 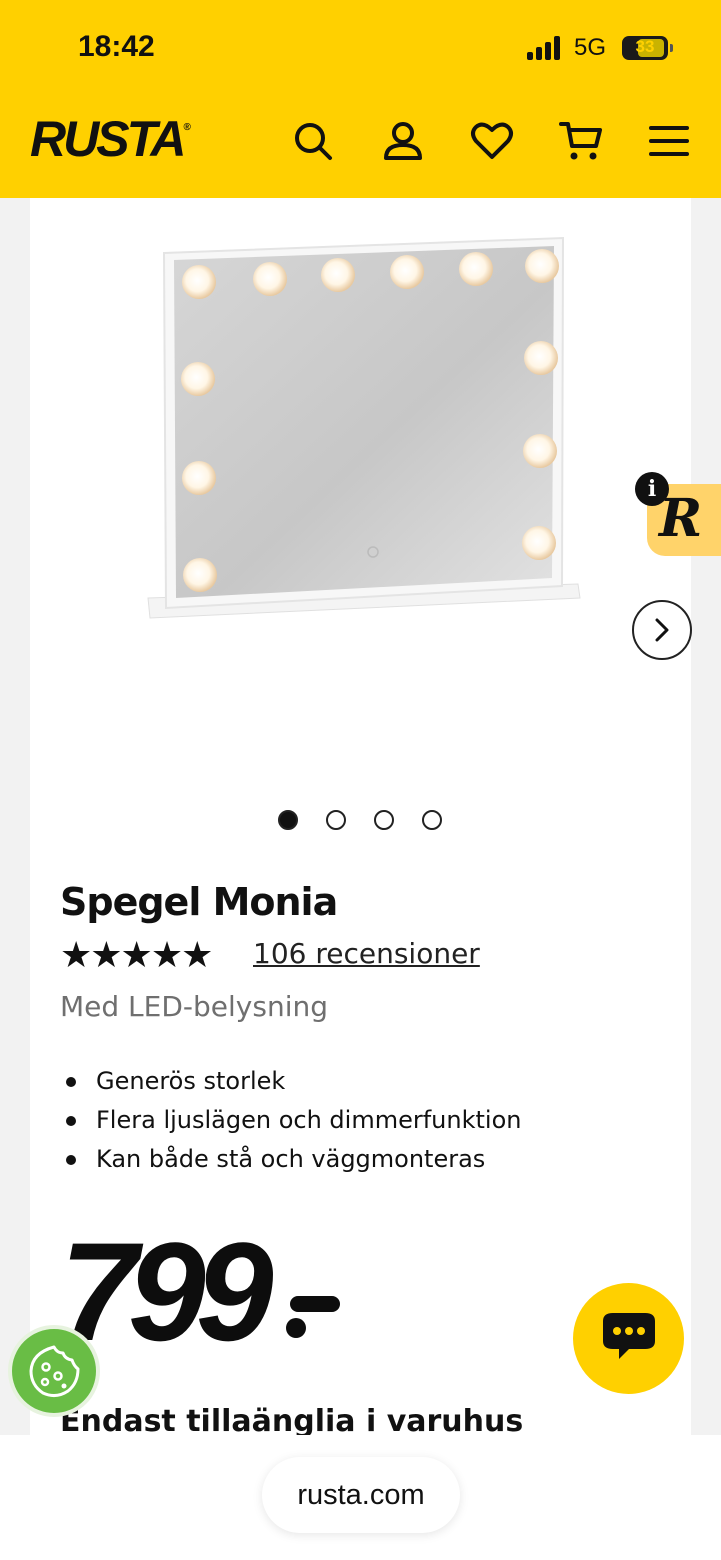 What do you see at coordinates (315, 1304) in the screenshot?
I see `price-dash` at bounding box center [315, 1304].